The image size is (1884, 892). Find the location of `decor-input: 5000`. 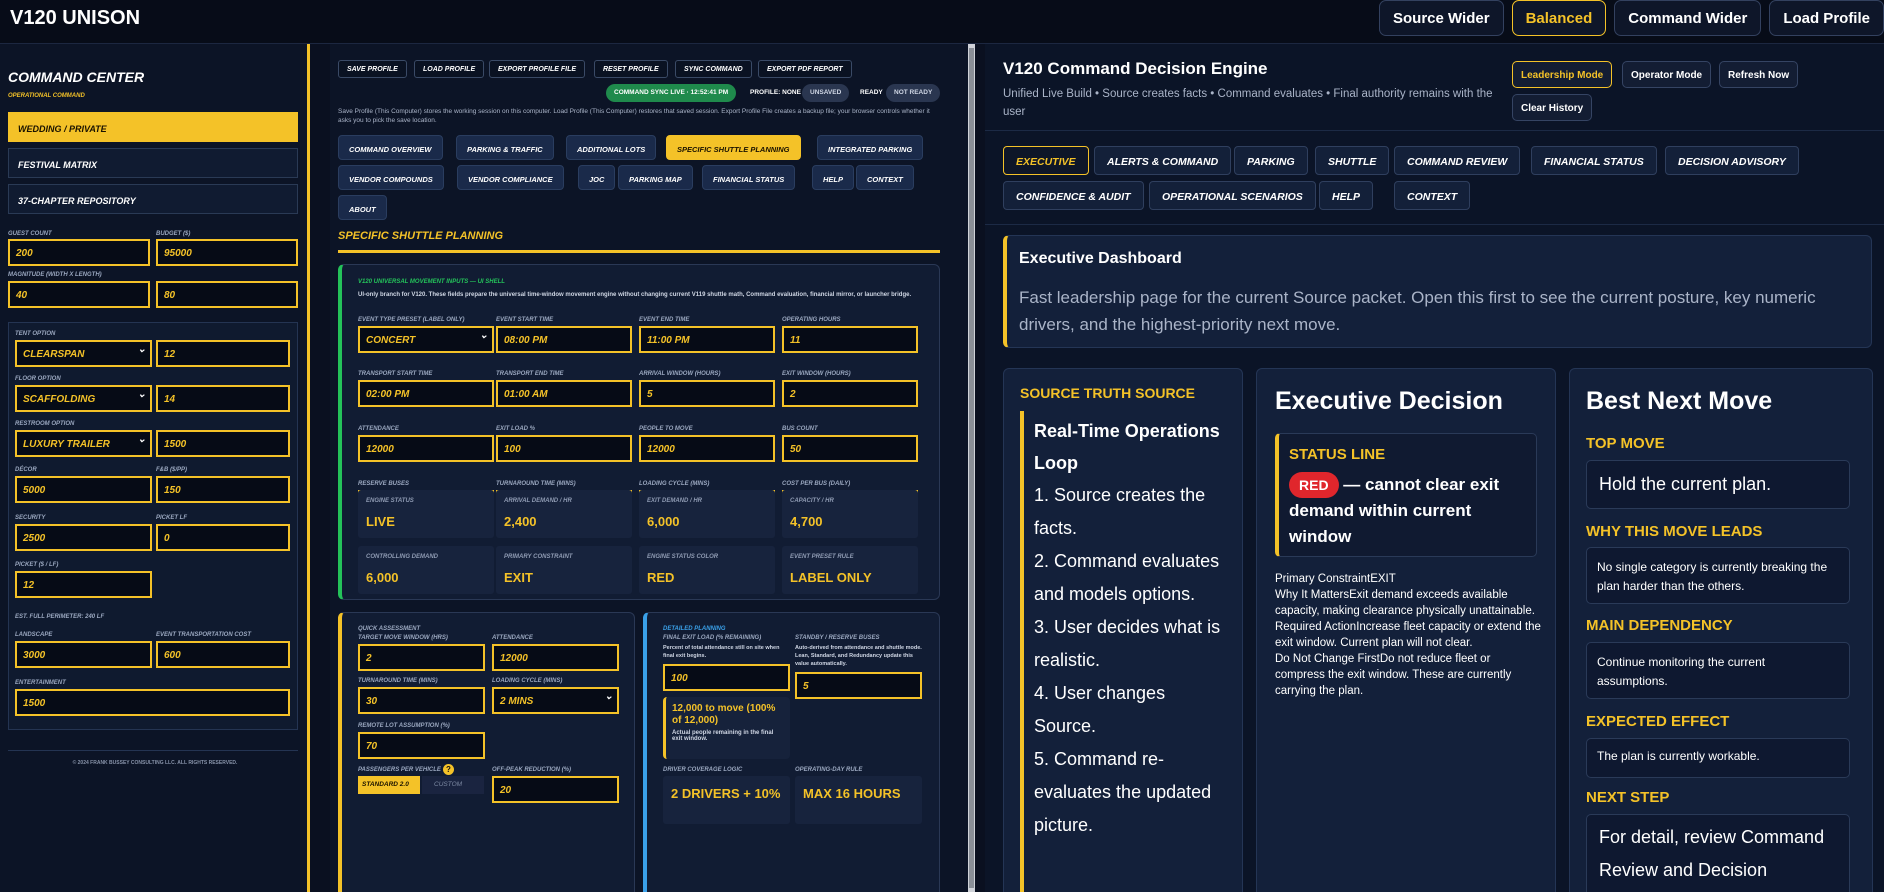

decor-input: 5000 is located at coordinates (83, 489).